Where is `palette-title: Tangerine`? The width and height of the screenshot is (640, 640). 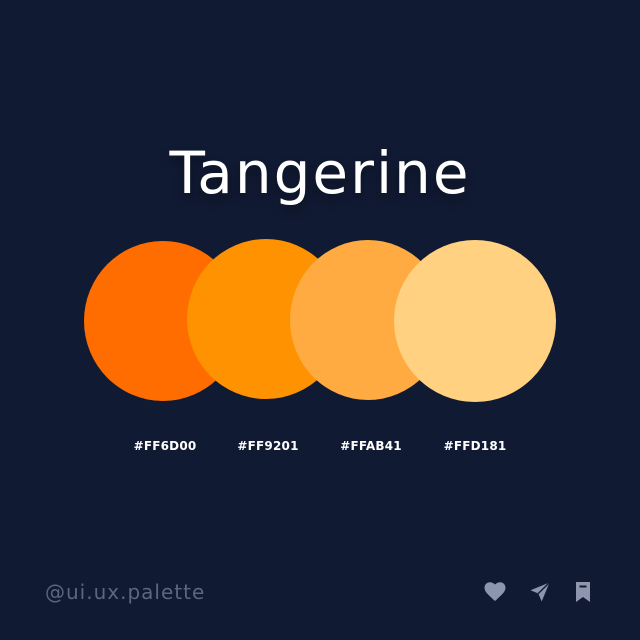
palette-title: Tangerine is located at coordinates (320, 173).